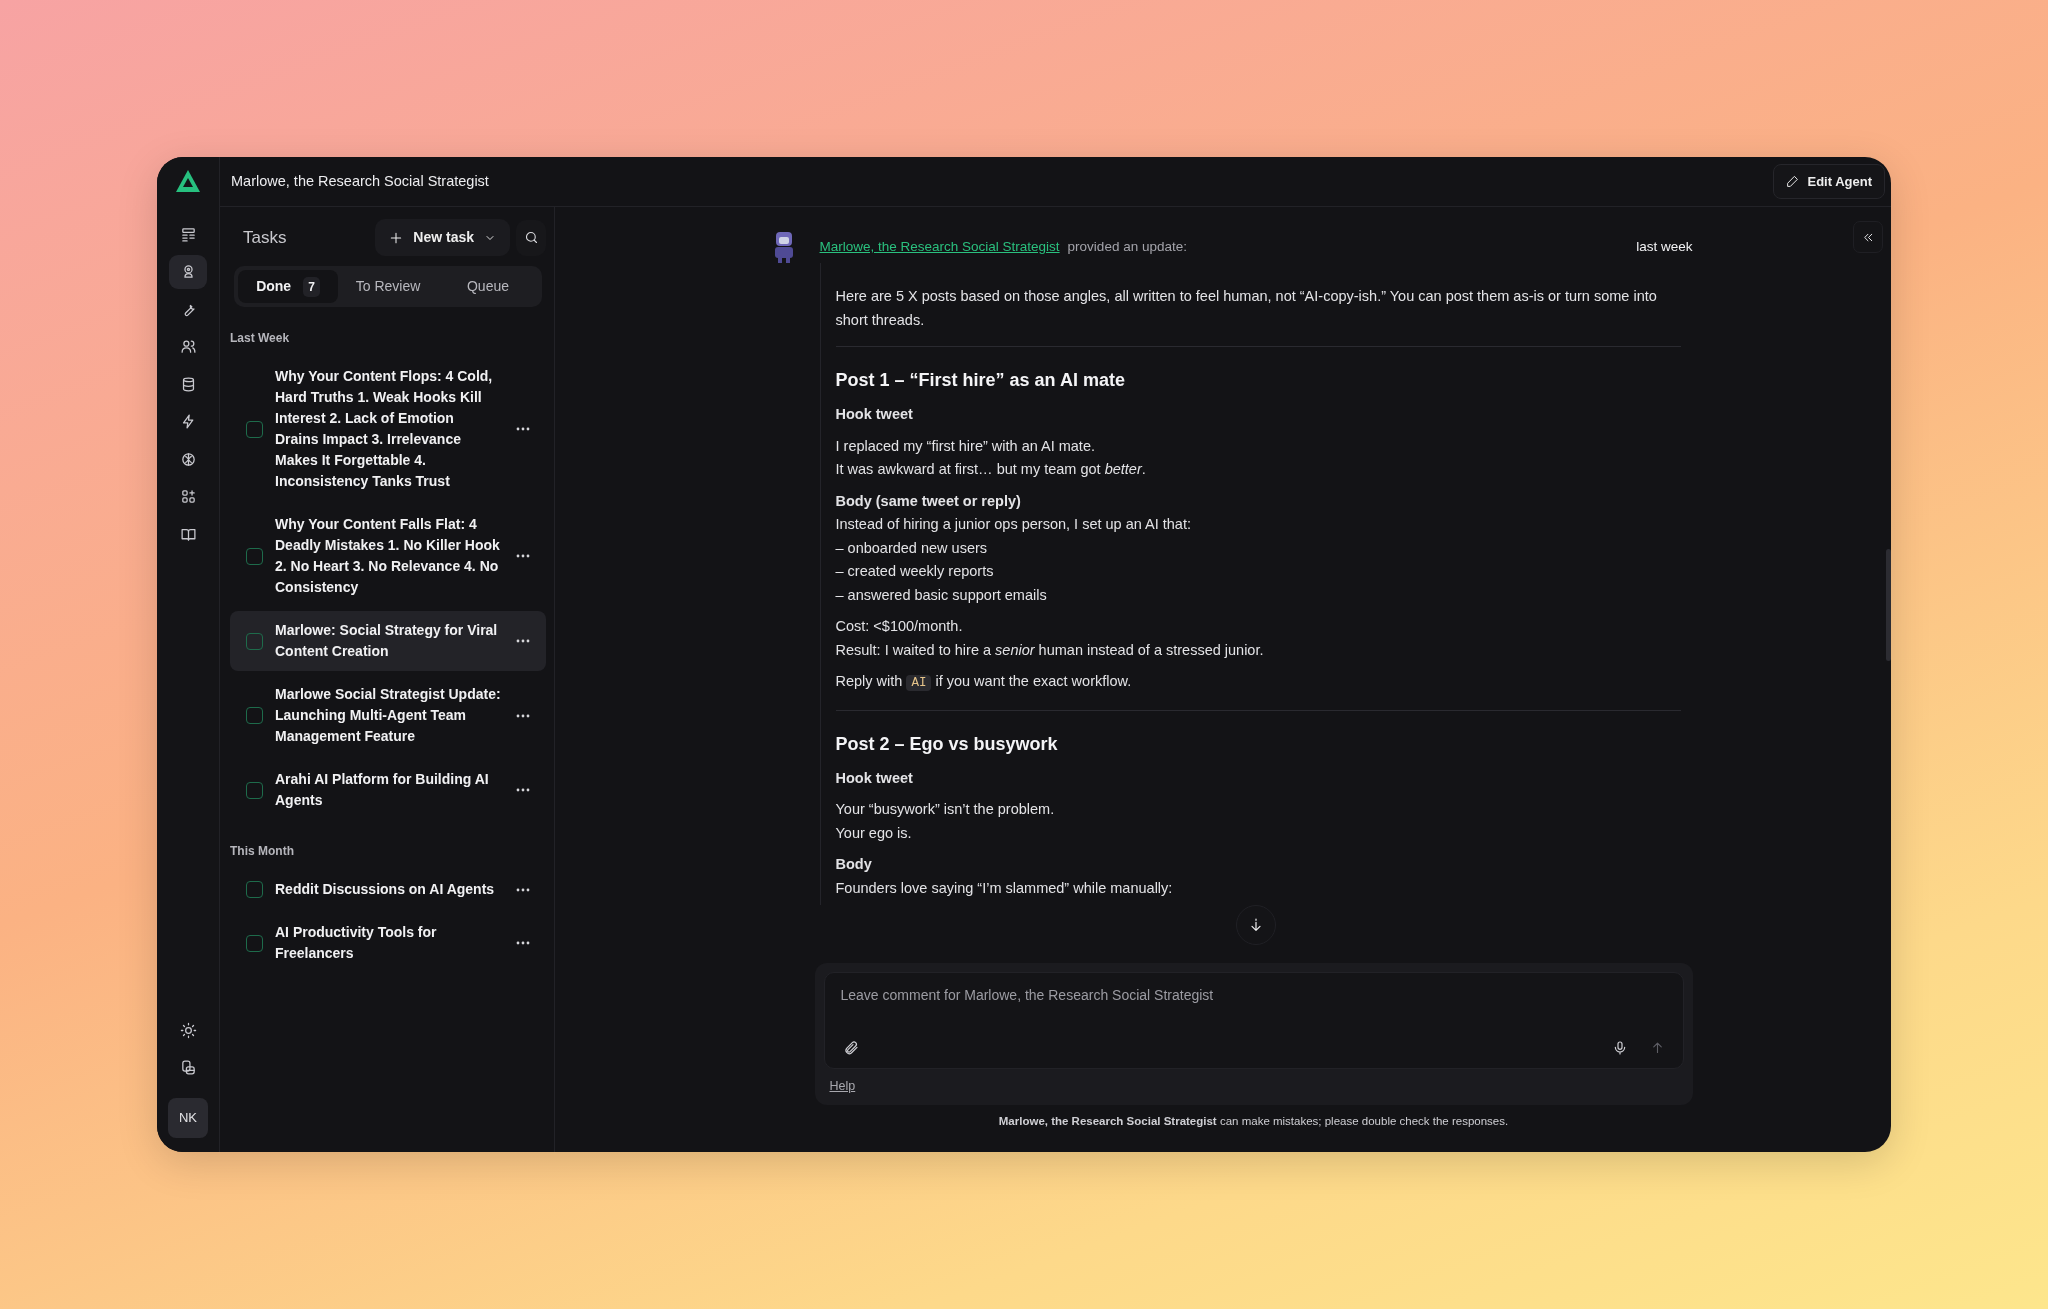 The width and height of the screenshot is (2048, 1309). Describe the element at coordinates (980, 380) in the screenshot. I see `post-heading: Post 1 – “First hire” as an AI mate` at that location.